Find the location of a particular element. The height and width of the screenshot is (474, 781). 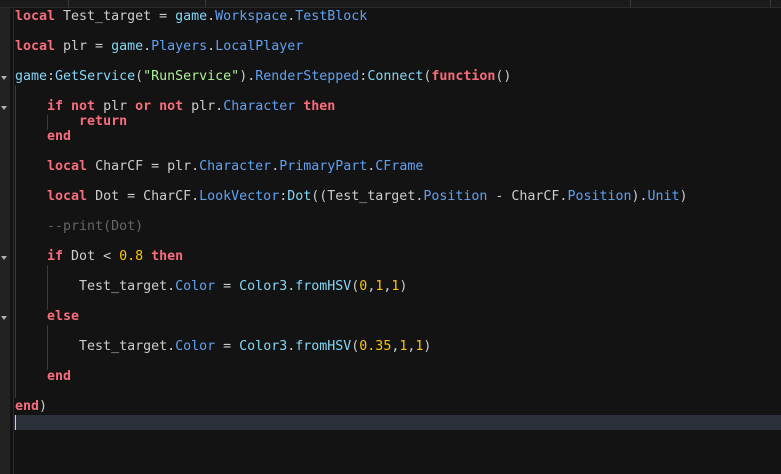

code-token-txt: ((Test_target. is located at coordinates (367, 196).